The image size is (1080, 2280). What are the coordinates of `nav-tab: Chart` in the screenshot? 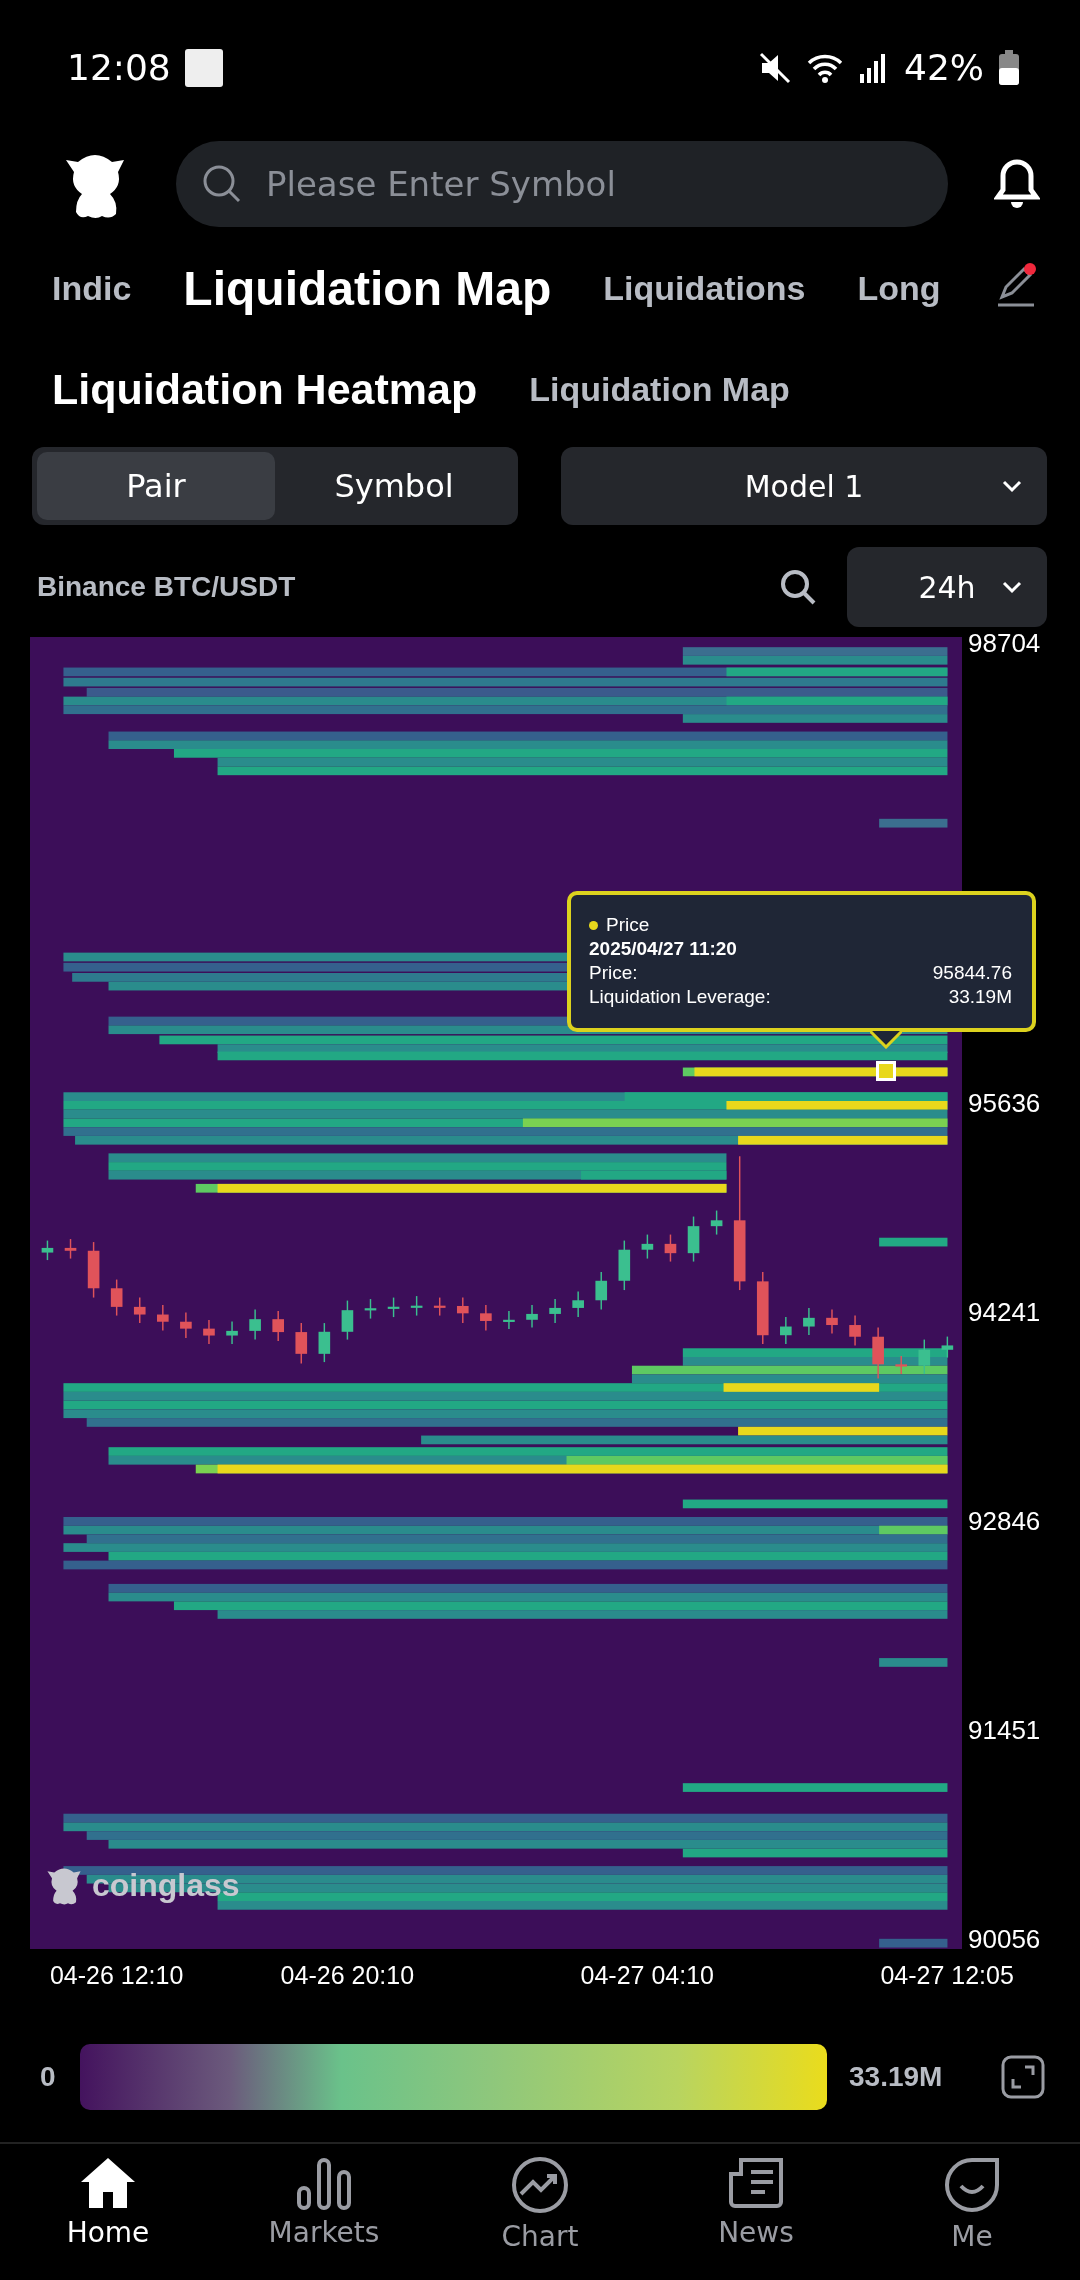 It's located at (540, 2212).